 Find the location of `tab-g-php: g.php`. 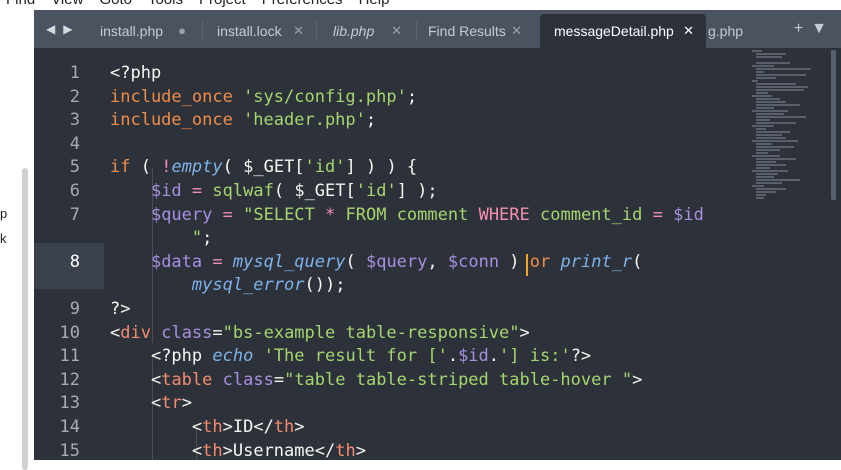

tab-g-php: g.php is located at coordinates (726, 31).